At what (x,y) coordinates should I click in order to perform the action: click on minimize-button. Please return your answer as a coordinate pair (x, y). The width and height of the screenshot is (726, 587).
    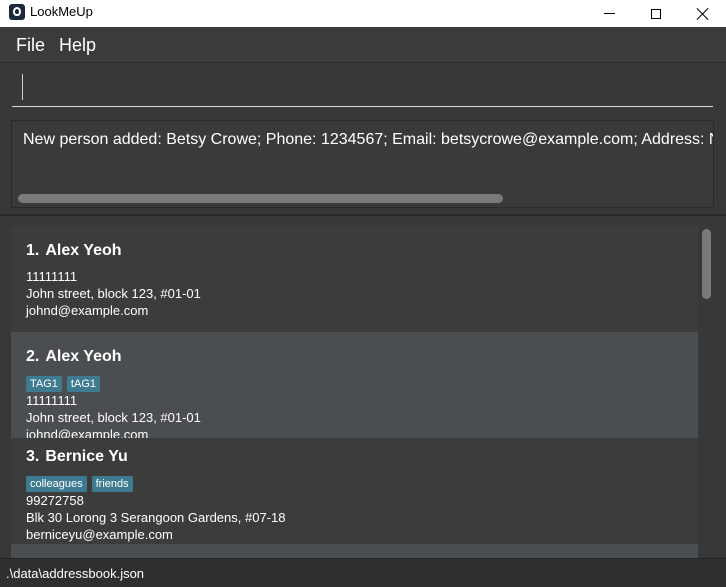
    Looking at the image, I should click on (609, 13).